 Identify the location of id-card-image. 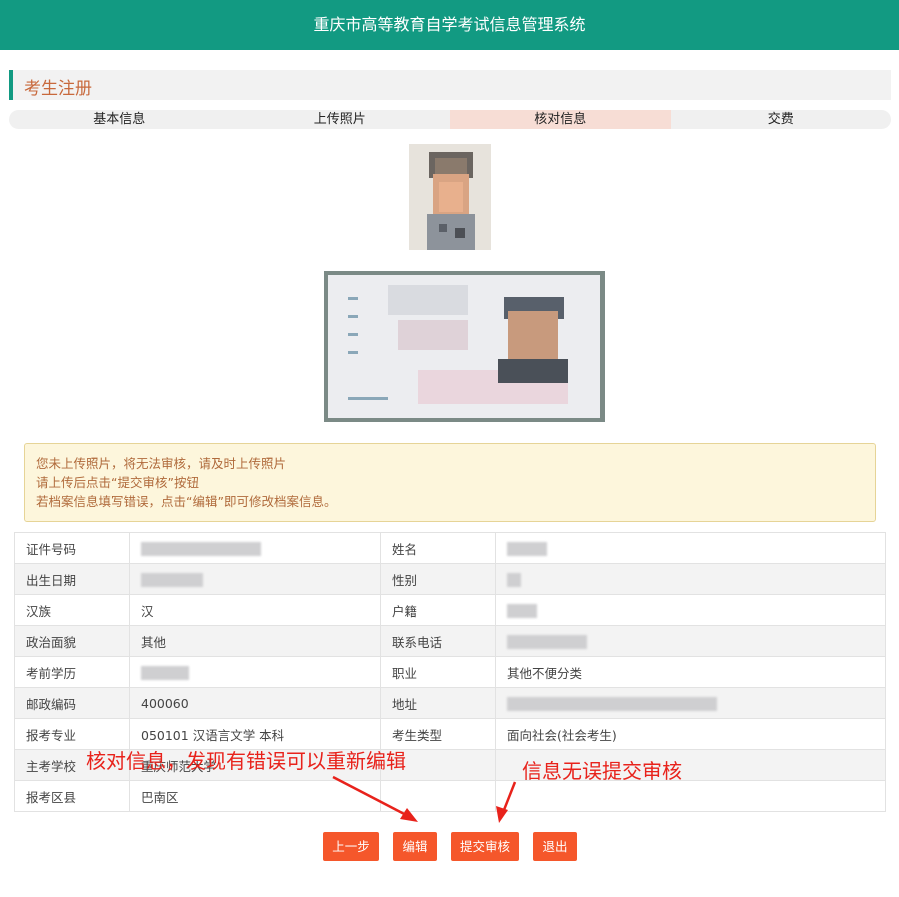
(464, 346).